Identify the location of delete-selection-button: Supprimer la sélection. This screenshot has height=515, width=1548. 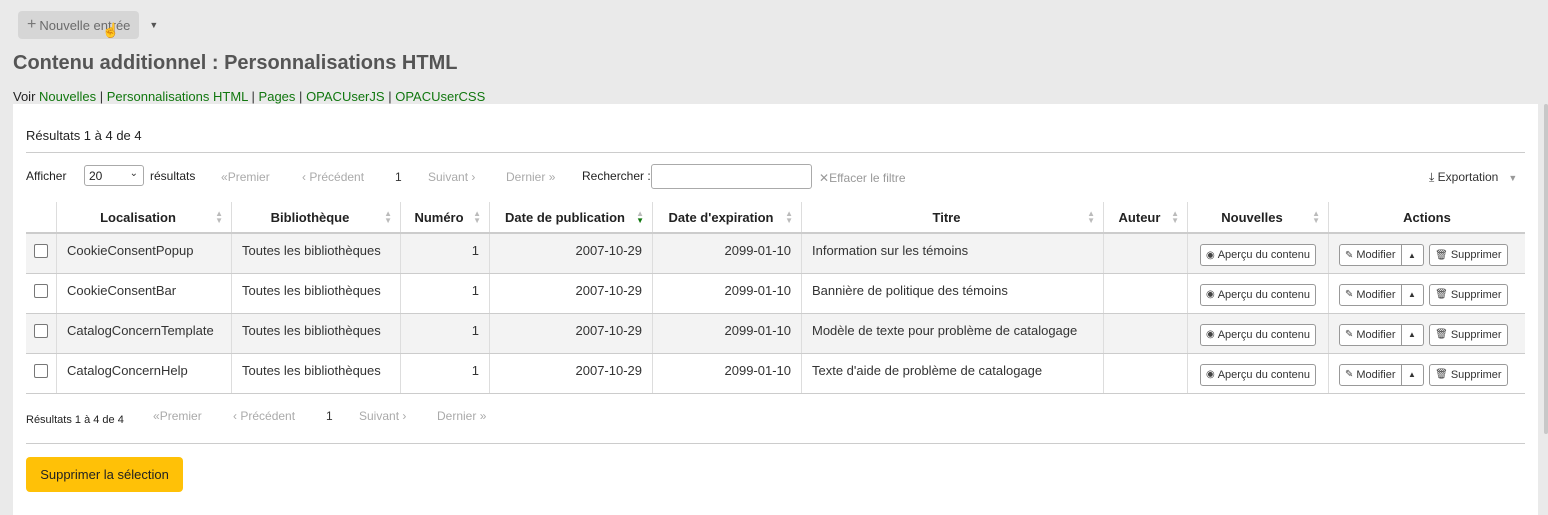
(104, 474).